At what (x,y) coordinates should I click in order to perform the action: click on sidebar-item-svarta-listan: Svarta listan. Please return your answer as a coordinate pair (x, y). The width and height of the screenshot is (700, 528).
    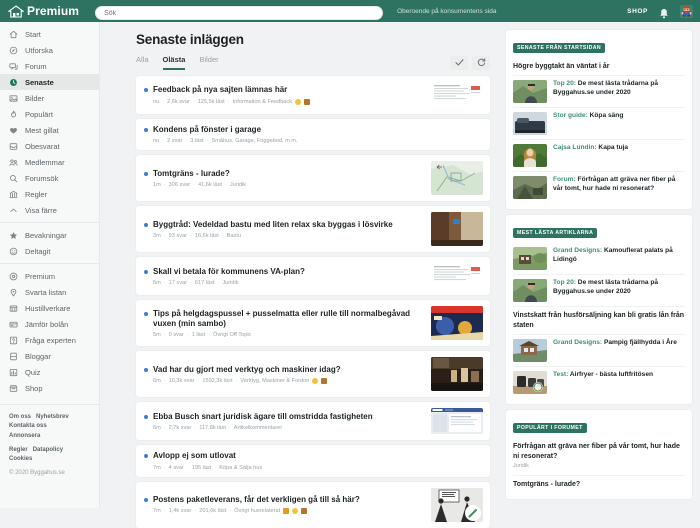
    Looking at the image, I should click on (49, 292).